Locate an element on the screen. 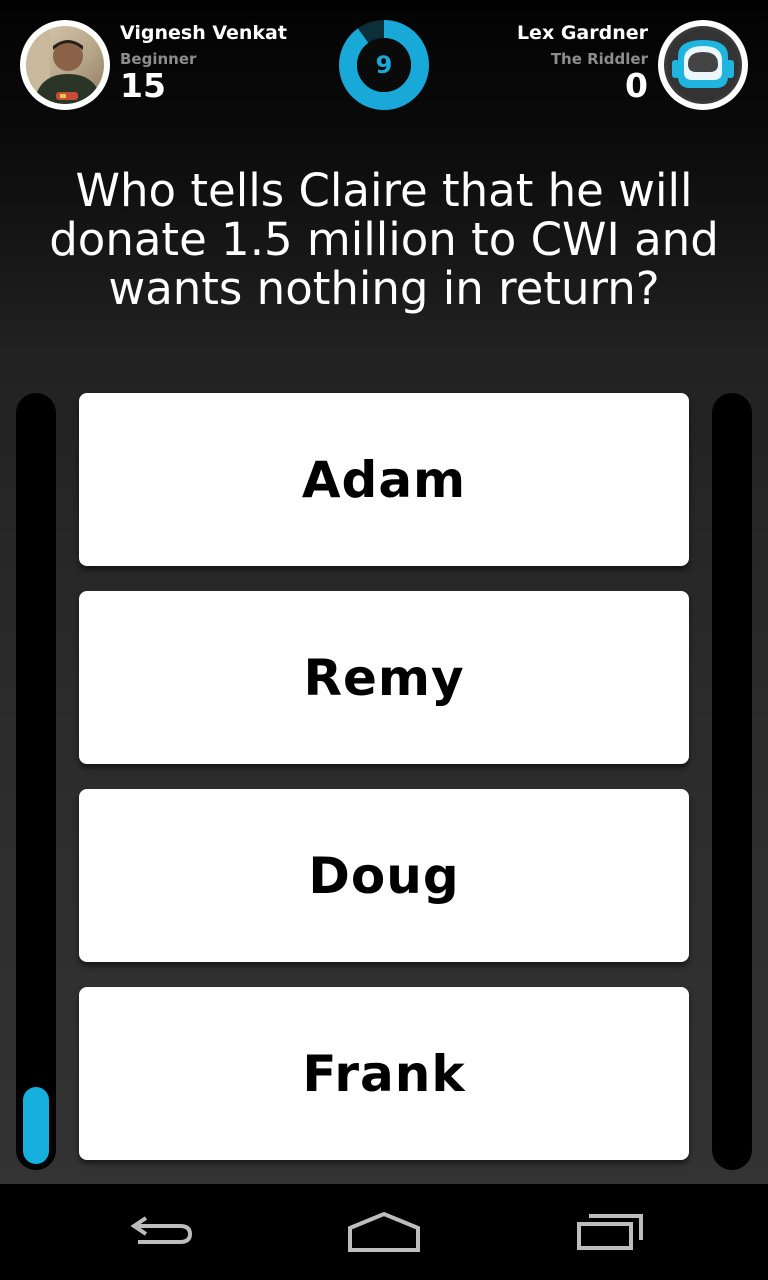 The image size is (768, 1280). player-left-score: 15 is located at coordinates (143, 85).